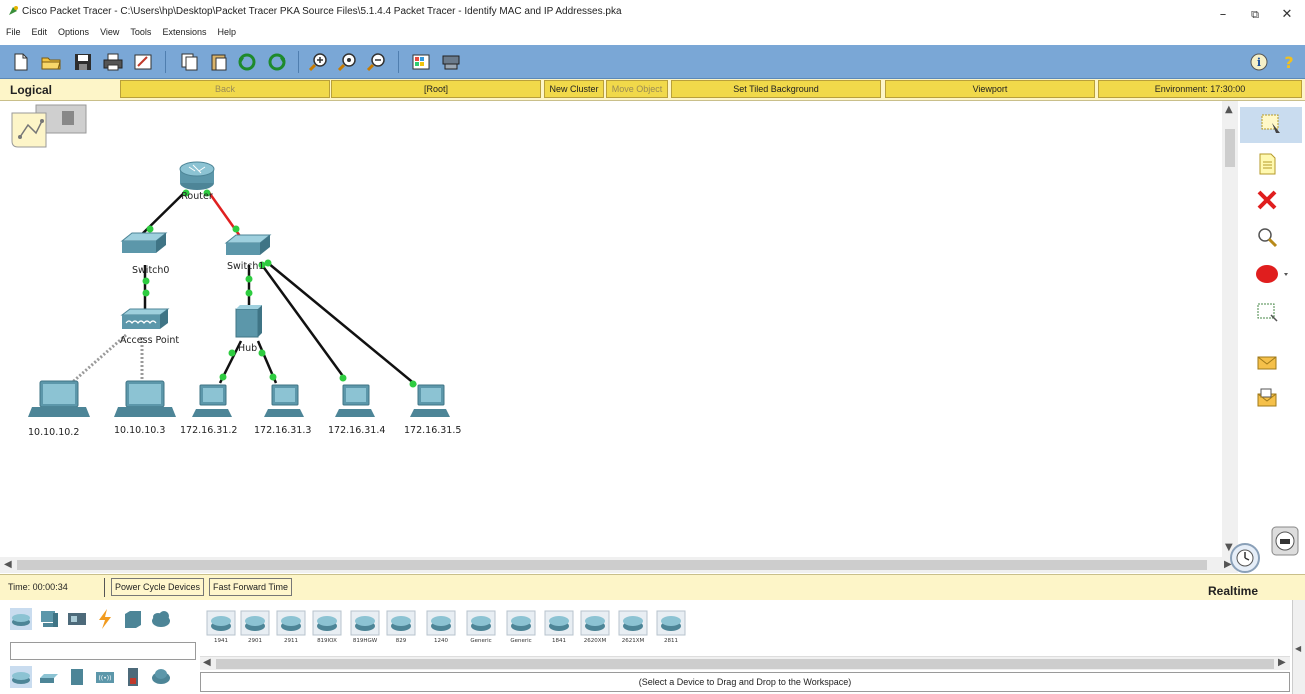 The width and height of the screenshot is (1305, 694). I want to click on delete-icon, so click(1267, 200).